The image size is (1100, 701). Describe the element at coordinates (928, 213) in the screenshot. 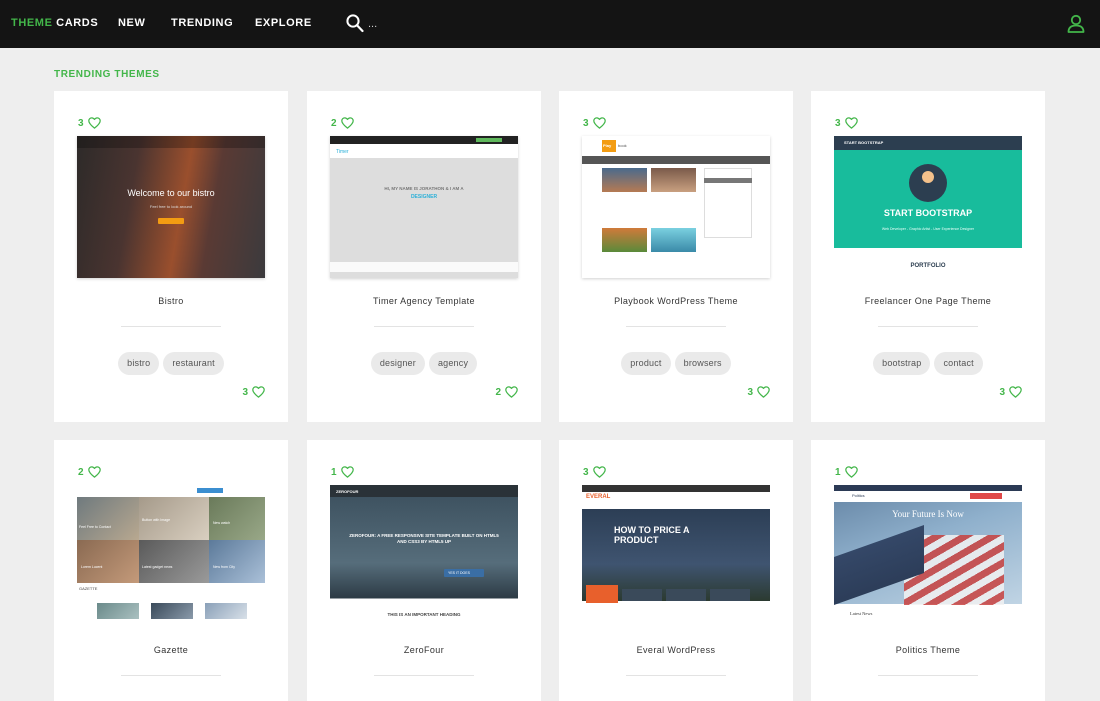

I see `thumb-headline: START BOOTSTRAP` at that location.